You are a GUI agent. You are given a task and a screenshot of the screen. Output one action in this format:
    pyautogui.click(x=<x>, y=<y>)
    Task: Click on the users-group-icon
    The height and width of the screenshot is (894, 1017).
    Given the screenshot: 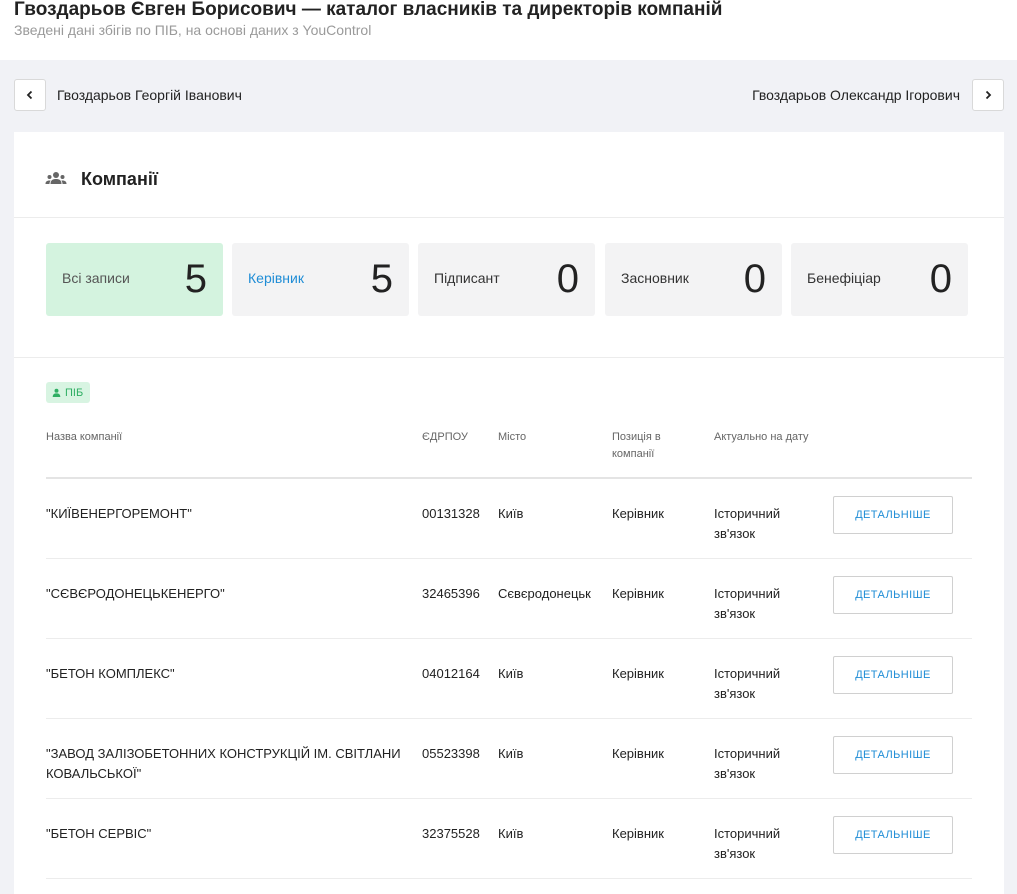 What is the action you would take?
    pyautogui.click(x=56, y=178)
    